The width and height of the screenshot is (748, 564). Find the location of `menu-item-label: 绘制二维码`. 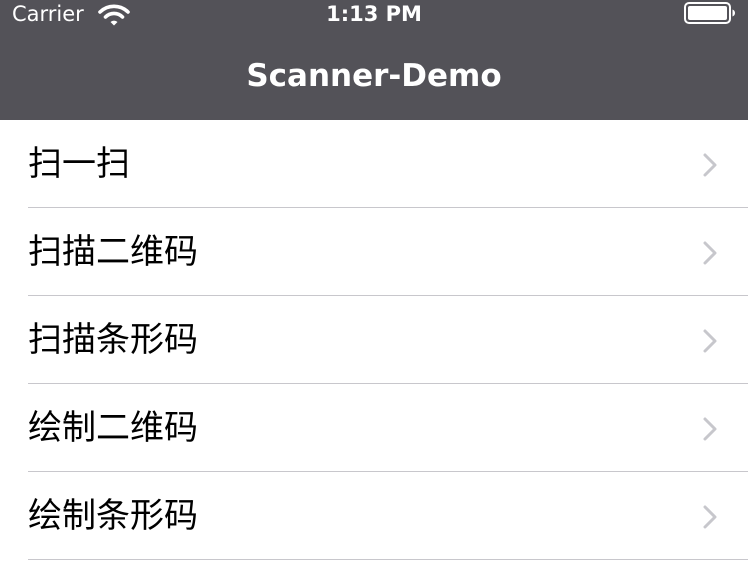

menu-item-label: 绘制二维码 is located at coordinates (113, 428).